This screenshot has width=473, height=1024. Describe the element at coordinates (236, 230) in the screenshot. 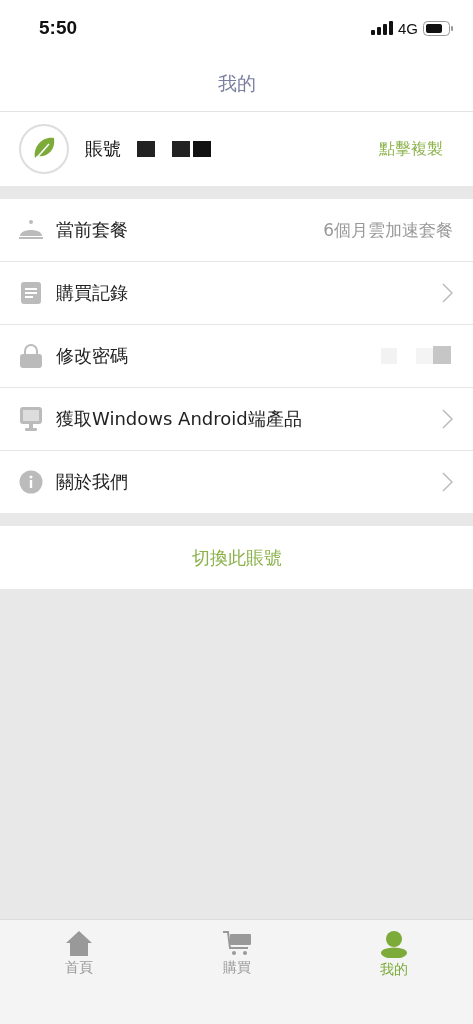

I see `menu-item: 當前套餐 6個月雲加速套餐` at that location.